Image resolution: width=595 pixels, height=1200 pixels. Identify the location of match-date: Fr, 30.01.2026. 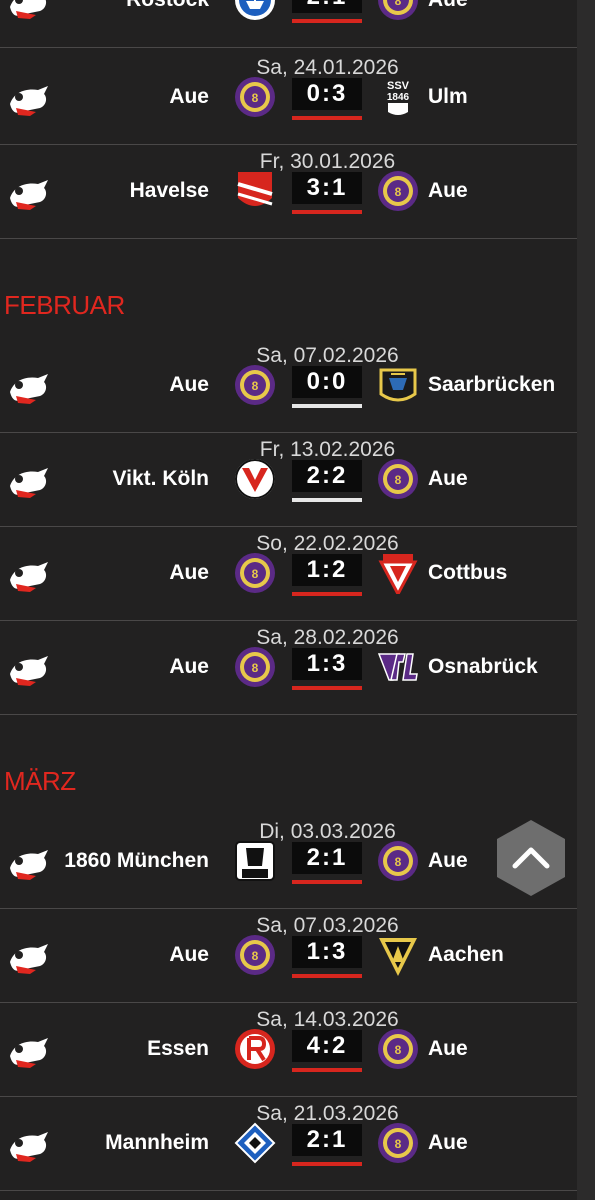
(327, 161).